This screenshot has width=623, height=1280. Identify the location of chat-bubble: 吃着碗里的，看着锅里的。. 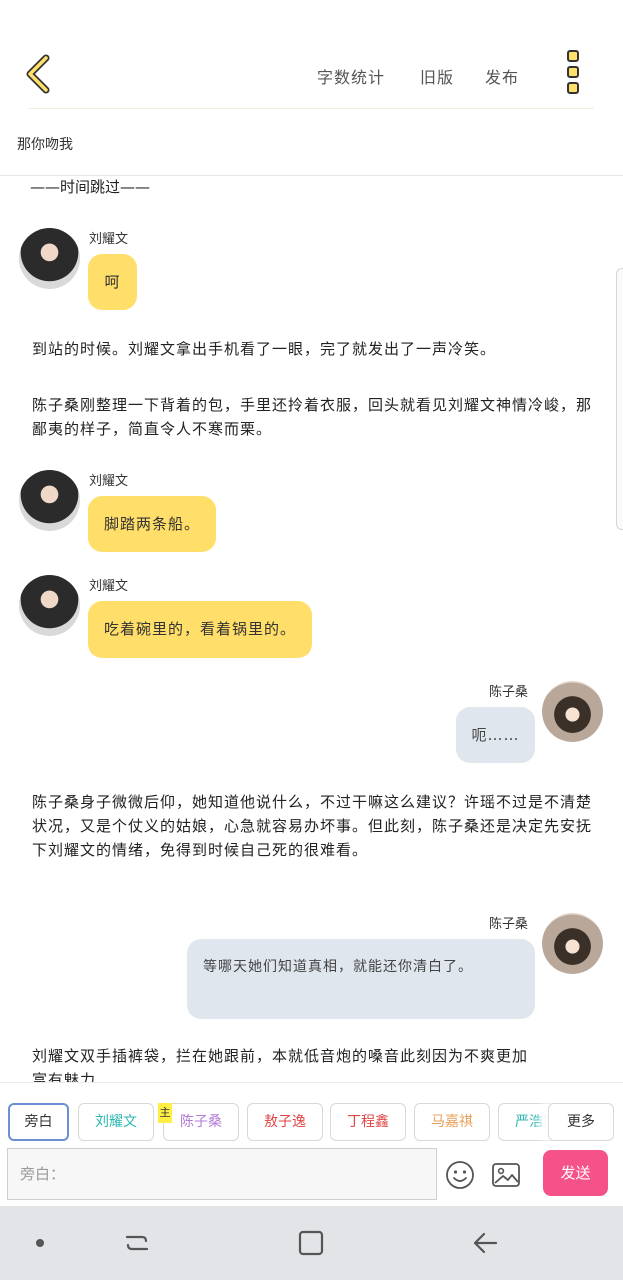
(200, 629).